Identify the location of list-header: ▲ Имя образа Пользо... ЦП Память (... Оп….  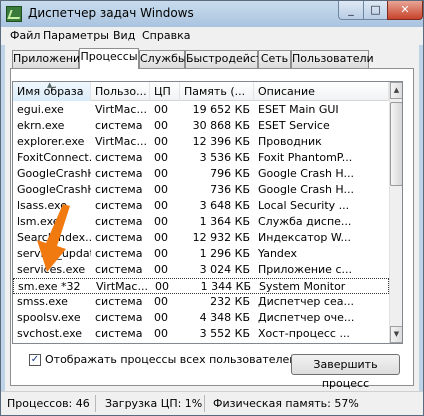
(201, 91).